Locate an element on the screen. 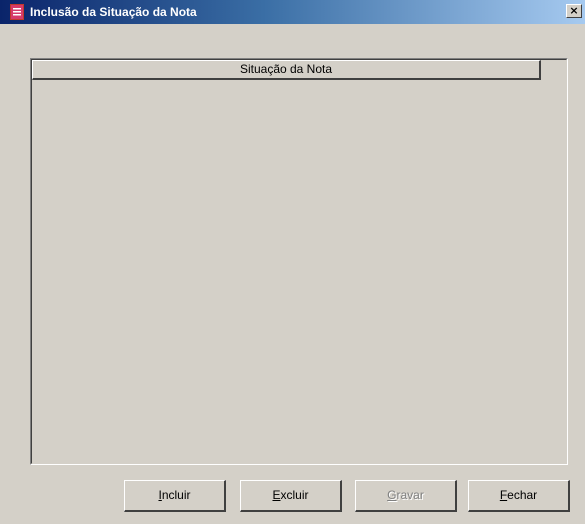  incluir-button: Incluir is located at coordinates (175, 496).